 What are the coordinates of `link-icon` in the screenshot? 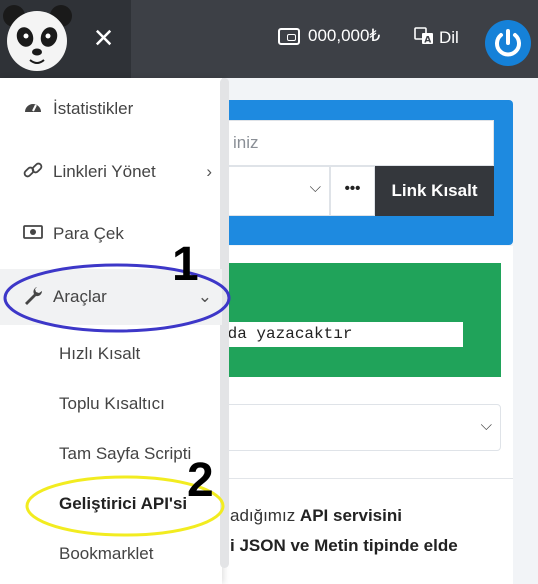 It's located at (33, 172).